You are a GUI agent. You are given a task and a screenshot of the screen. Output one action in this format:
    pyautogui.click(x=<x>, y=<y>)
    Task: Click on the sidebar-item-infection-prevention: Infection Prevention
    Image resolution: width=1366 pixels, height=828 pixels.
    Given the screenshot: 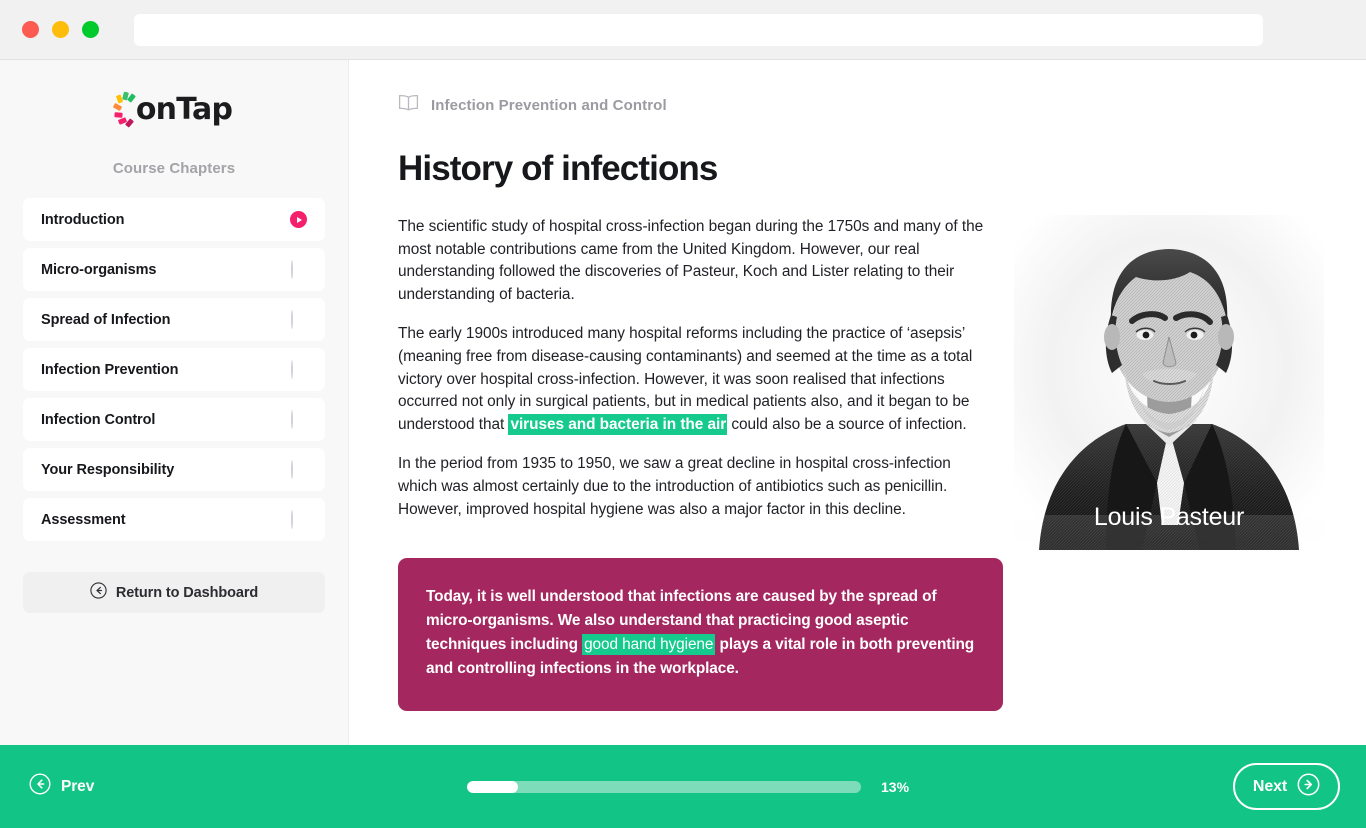 What is the action you would take?
    pyautogui.click(x=174, y=369)
    